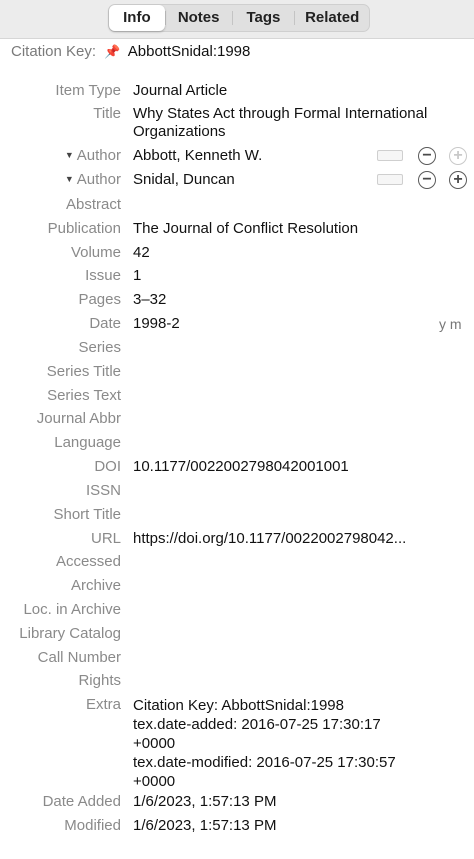 Image resolution: width=474 pixels, height=859 pixels. I want to click on tab-bar: Info Notes Tags Related, so click(237, 19).